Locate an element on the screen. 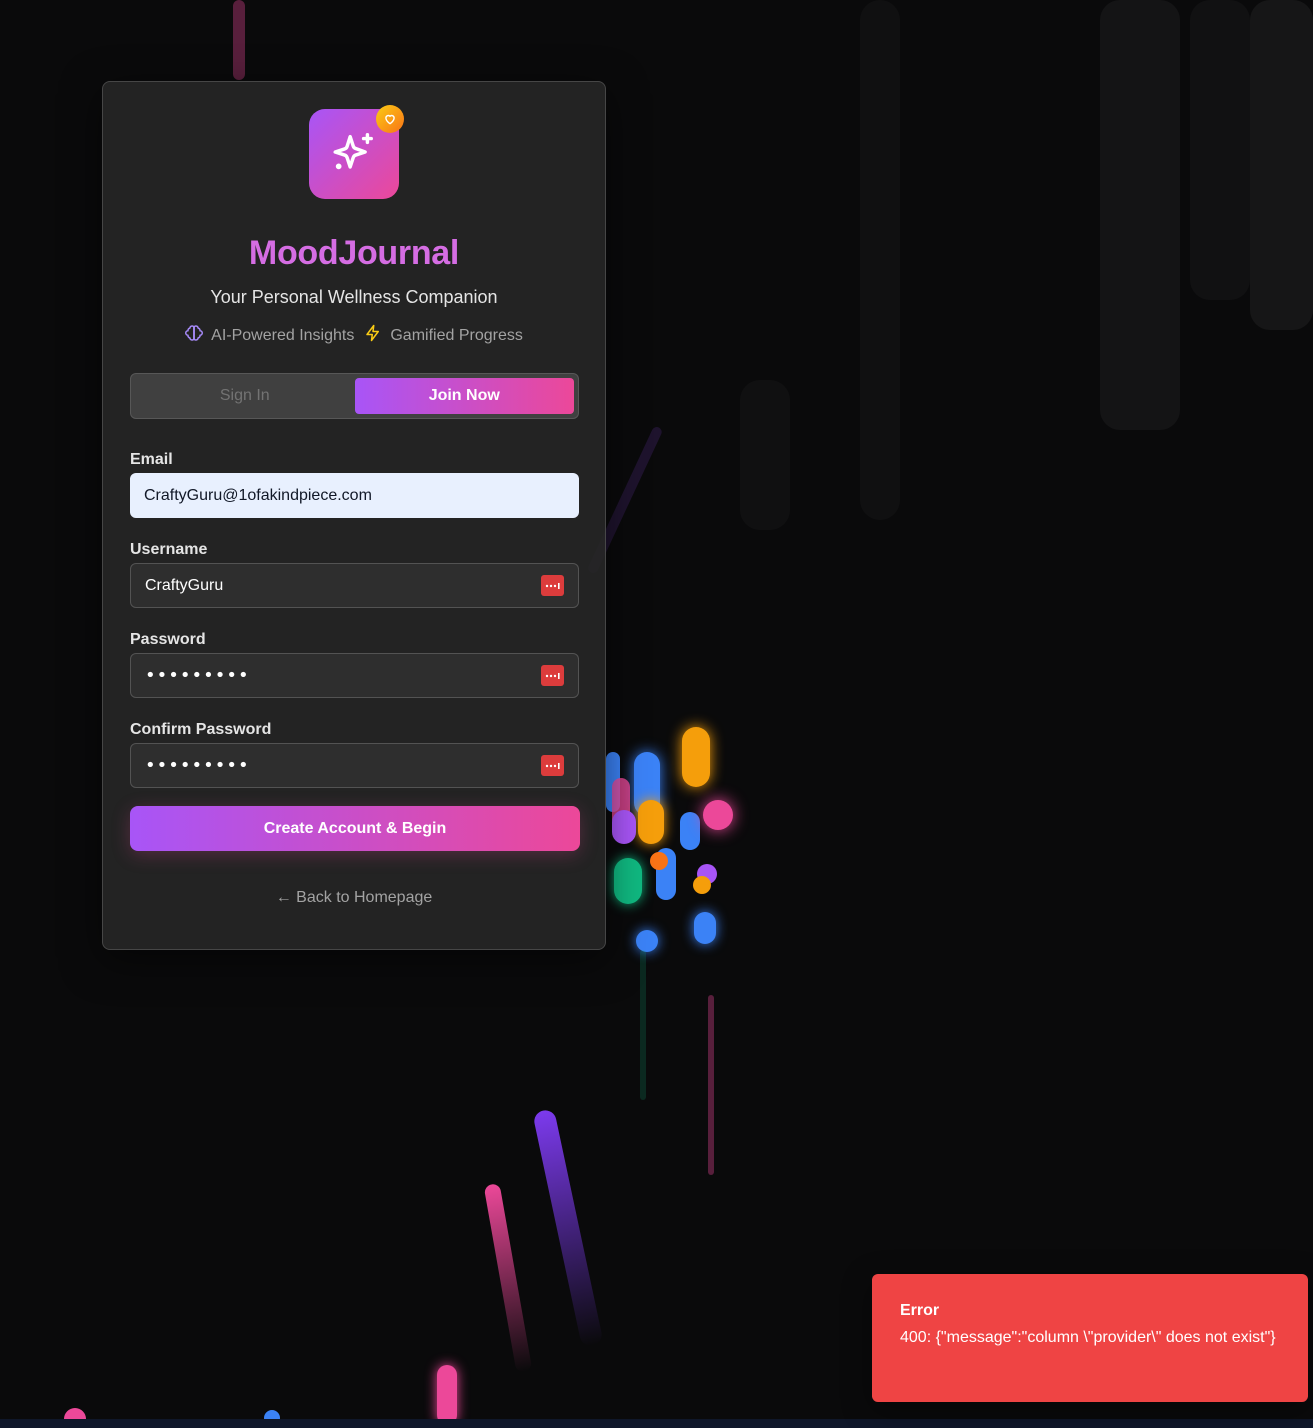  tab-sign-in: Sign In is located at coordinates (245, 396).